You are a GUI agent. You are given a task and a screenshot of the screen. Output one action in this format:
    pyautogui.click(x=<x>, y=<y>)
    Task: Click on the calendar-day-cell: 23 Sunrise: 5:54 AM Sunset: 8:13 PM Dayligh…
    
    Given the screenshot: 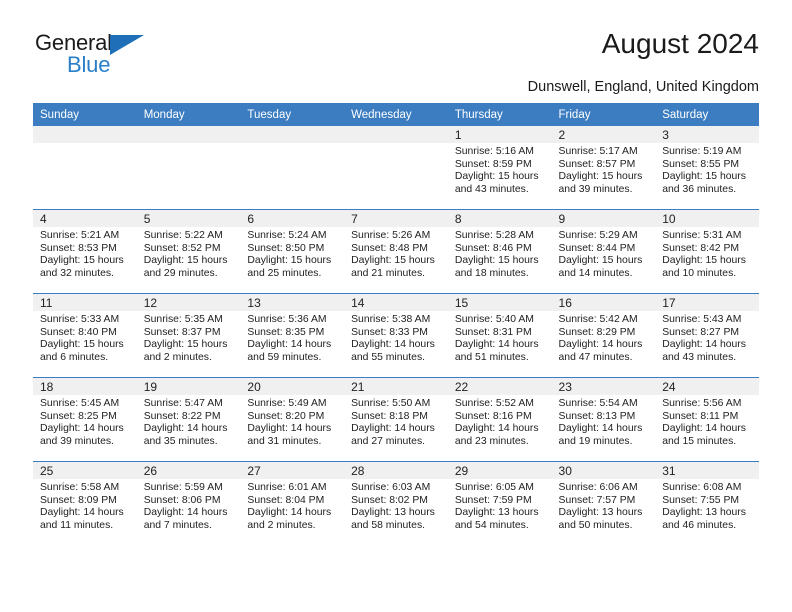 What is the action you would take?
    pyautogui.click(x=603, y=419)
    